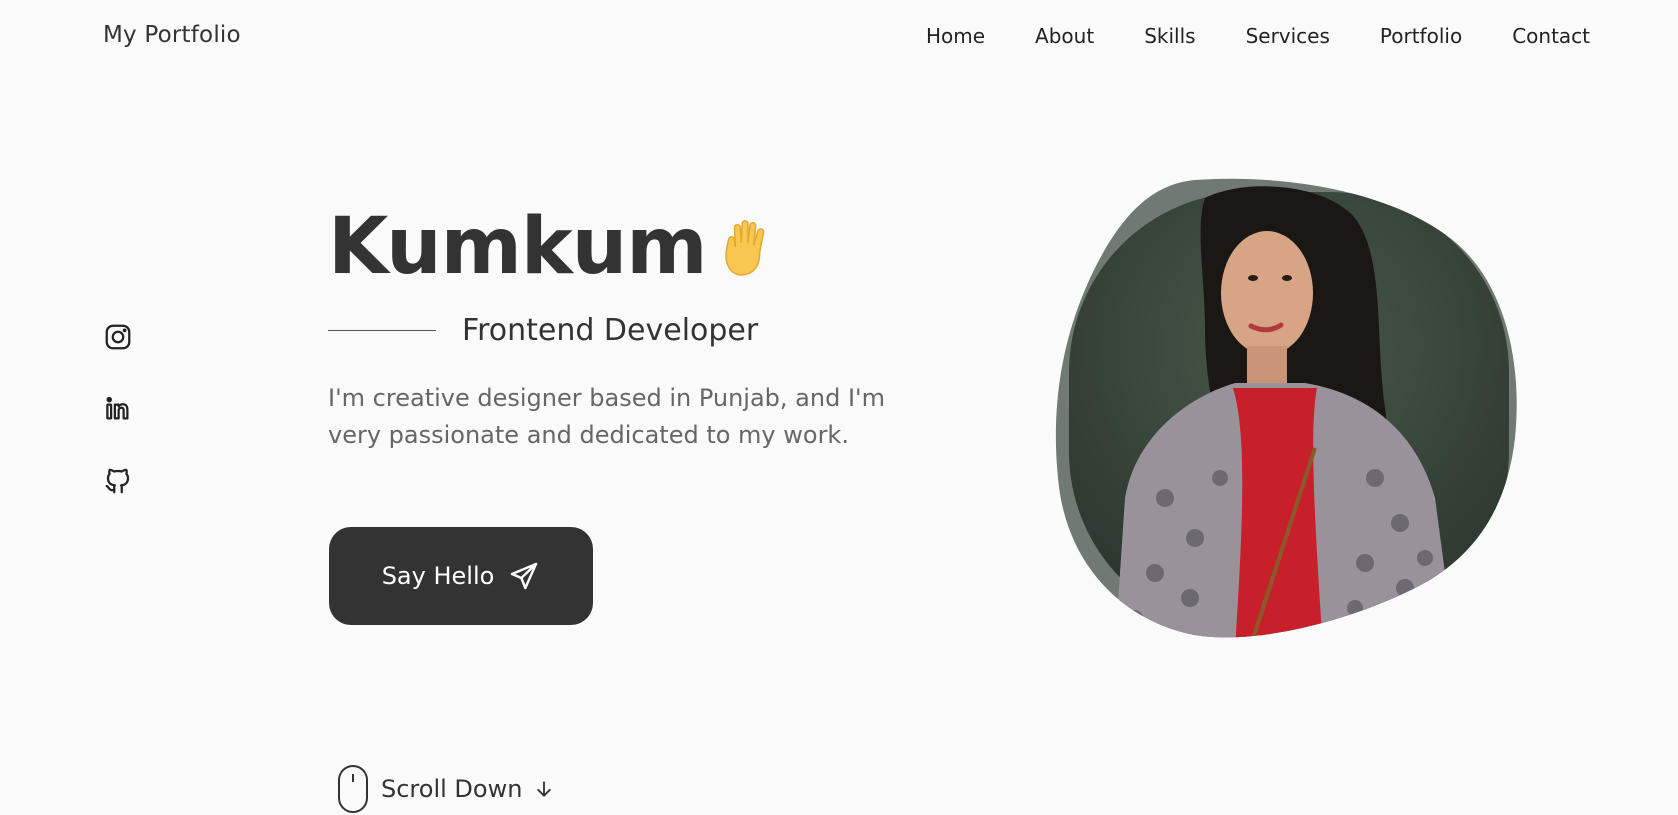 This screenshot has width=1678, height=815. Describe the element at coordinates (438, 576) in the screenshot. I see `say-hello-label: Say Hello` at that location.